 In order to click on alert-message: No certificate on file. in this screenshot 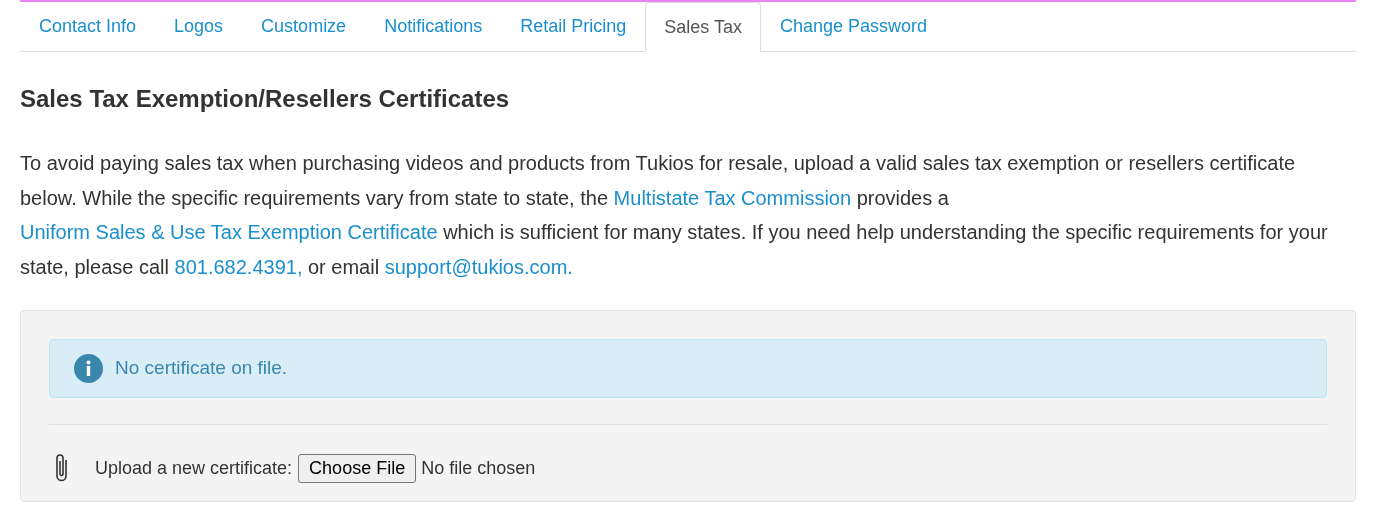, I will do `click(201, 368)`.